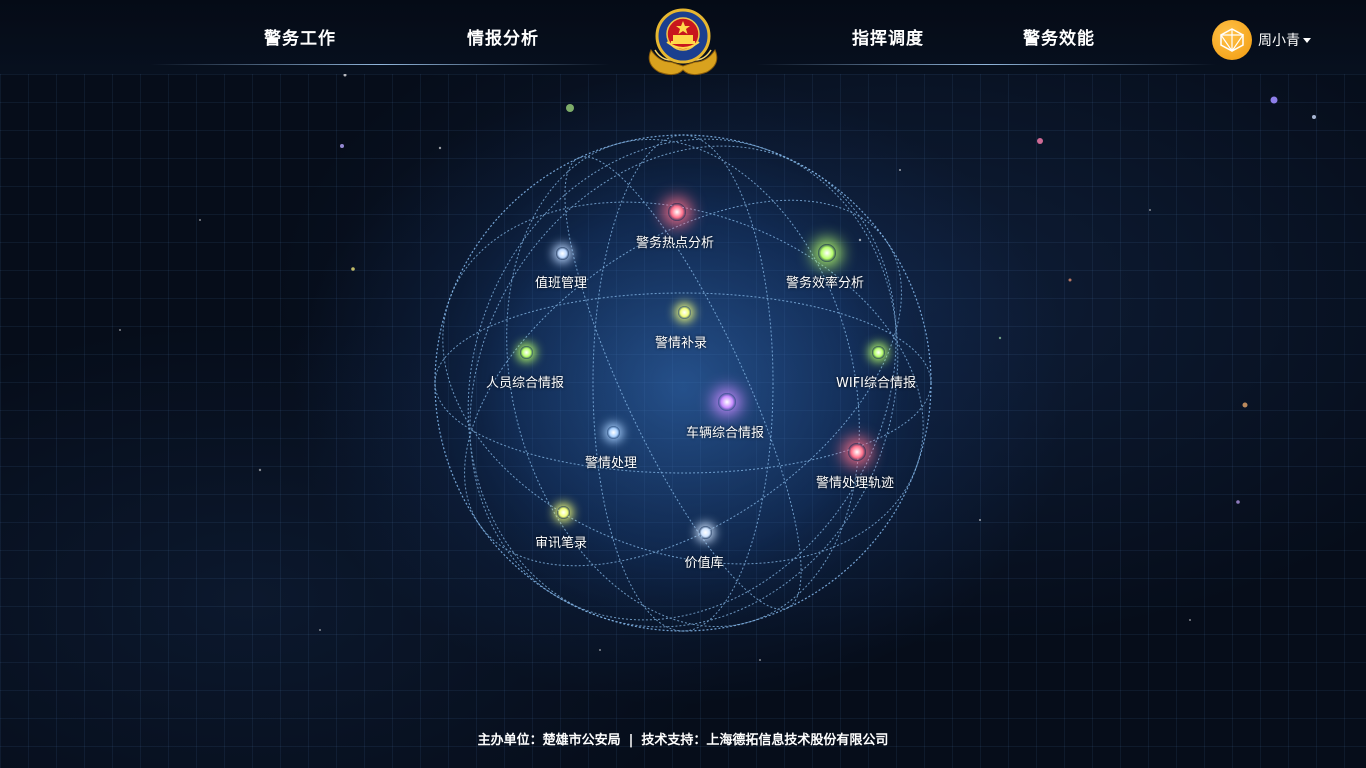 The image size is (1366, 768). Describe the element at coordinates (1307, 40) in the screenshot. I see `chevron-down-icon` at that location.